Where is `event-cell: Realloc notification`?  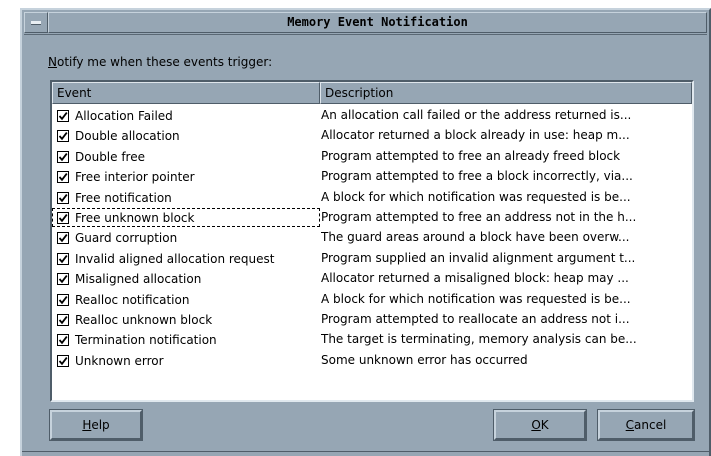 event-cell: Realloc notification is located at coordinates (186, 299).